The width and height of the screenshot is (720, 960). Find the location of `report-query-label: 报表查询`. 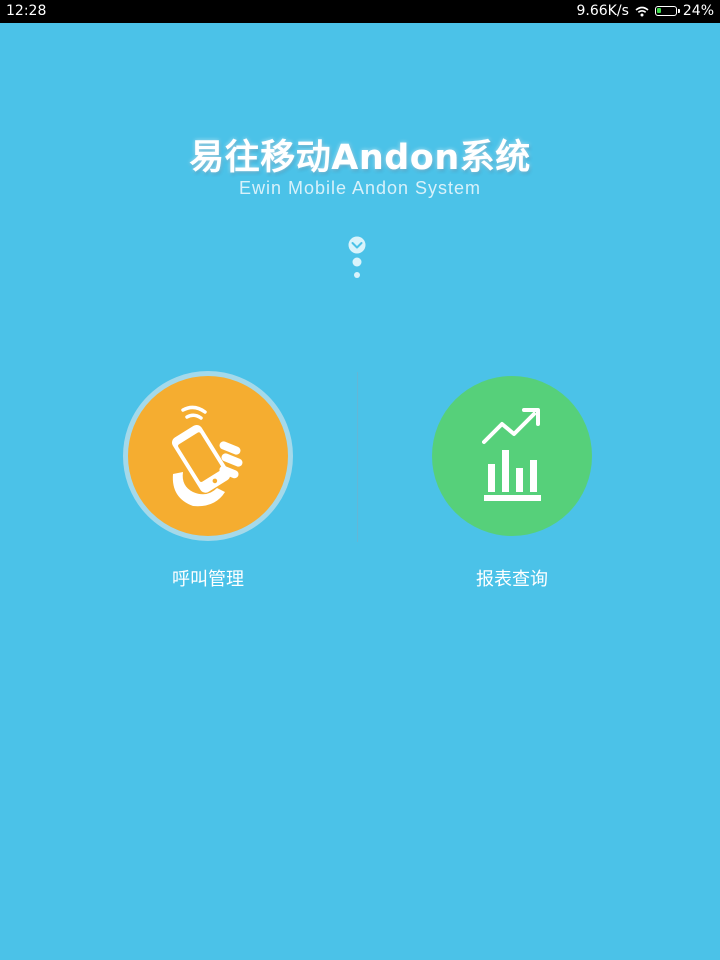

report-query-label: 报表查询 is located at coordinates (512, 578).